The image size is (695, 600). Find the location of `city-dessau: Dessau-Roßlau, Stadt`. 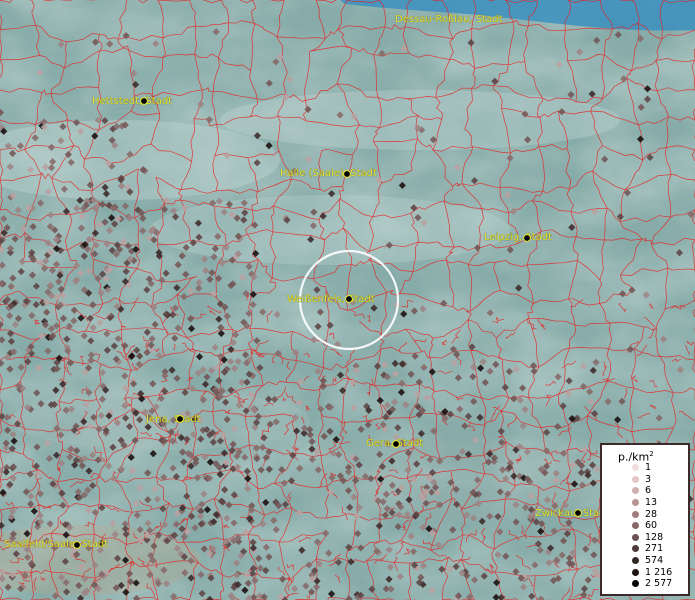

city-dessau: Dessau-Roßlau, Stadt is located at coordinates (449, 19).